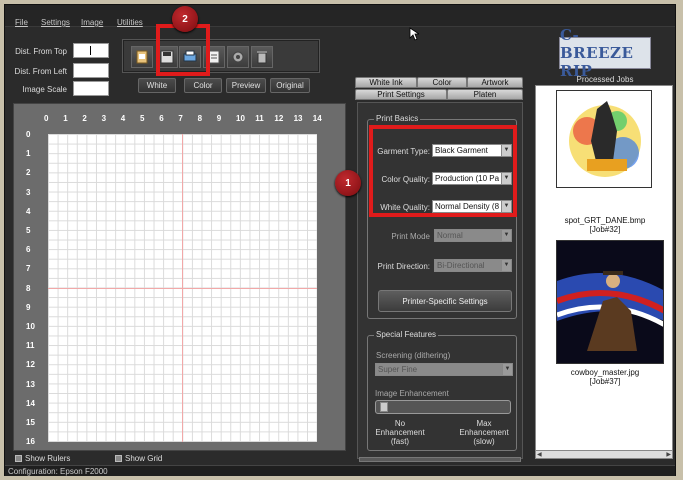  I want to click on white-quality-select: Normal Density (8 ▼, so click(472, 206).